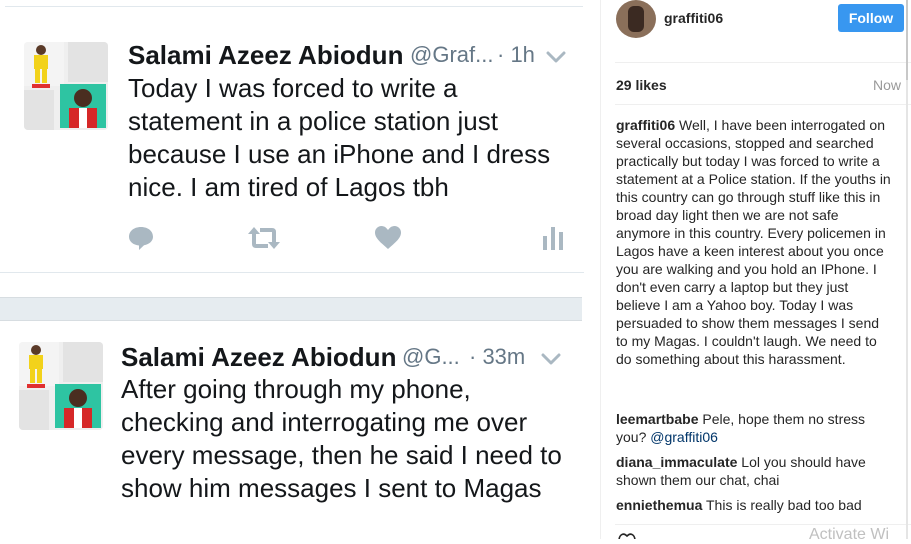 The image size is (911, 544). What do you see at coordinates (676, 462) in the screenshot?
I see `comment-username: diana_immaculate` at bounding box center [676, 462].